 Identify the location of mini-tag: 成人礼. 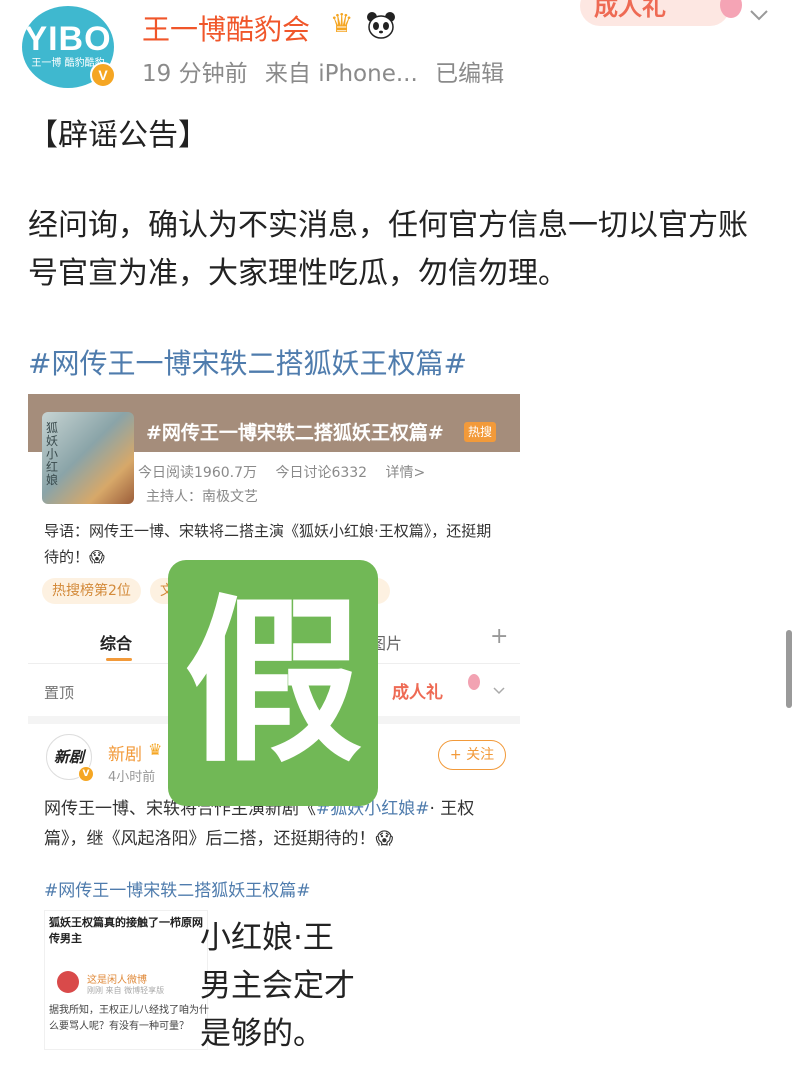
(417, 693).